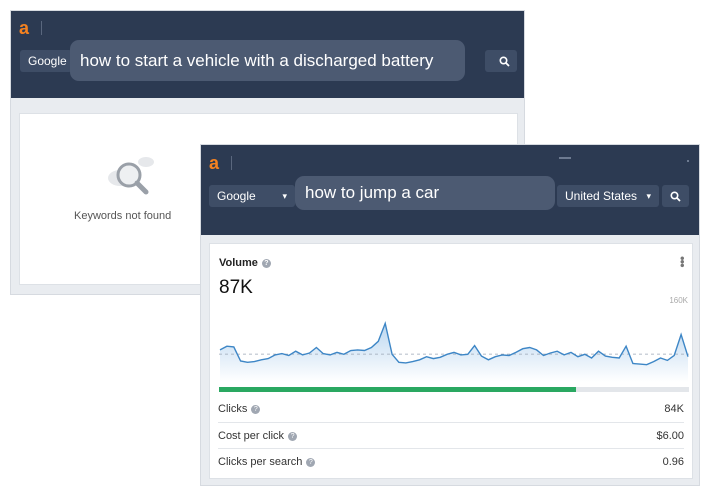 This screenshot has width=720, height=494. I want to click on engine-label: Google, so click(236, 196).